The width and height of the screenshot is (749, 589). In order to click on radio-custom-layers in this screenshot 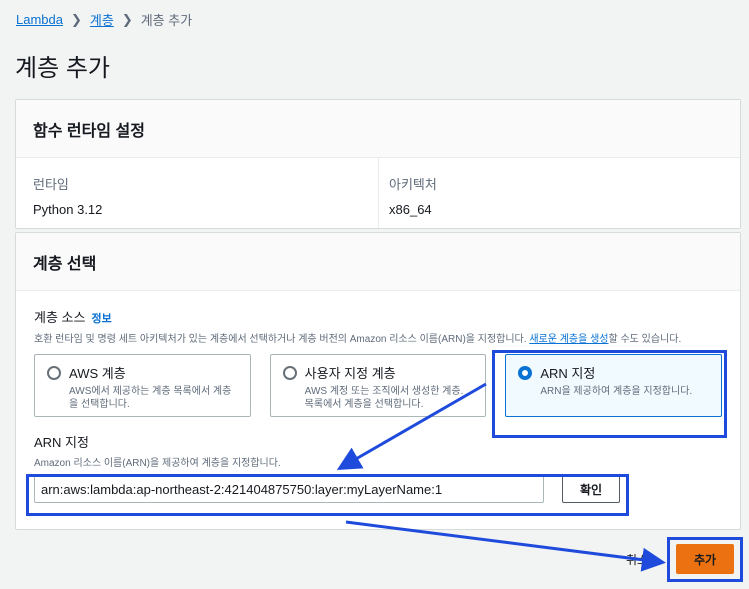, I will do `click(289, 372)`.